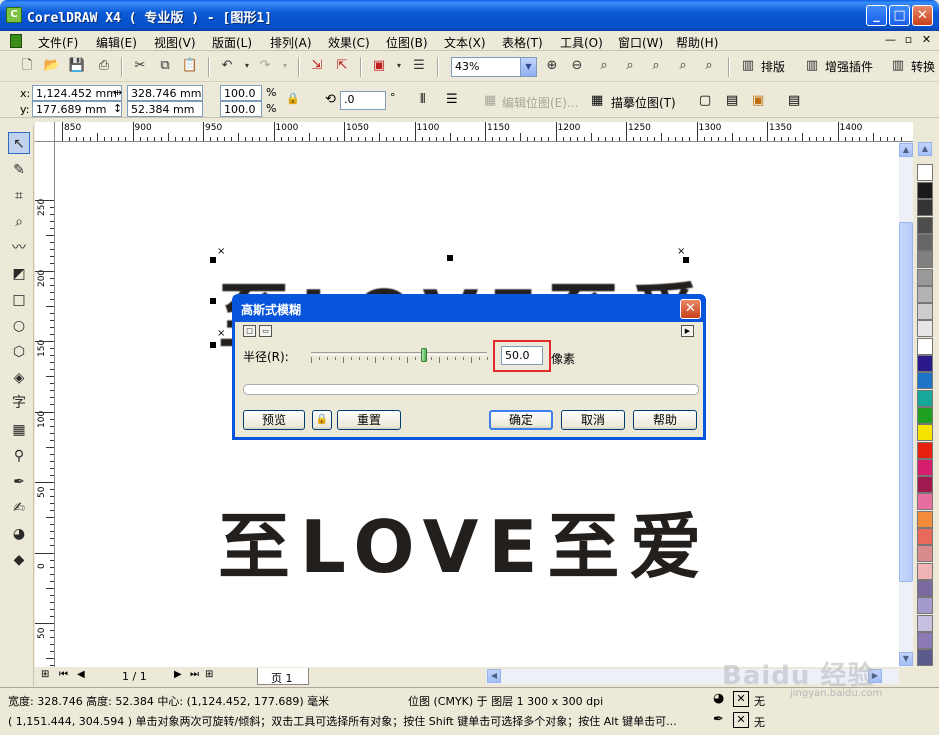 The image size is (939, 735). Describe the element at coordinates (285, 66) in the screenshot. I see `redo-dropdown-icon: ▾` at that location.